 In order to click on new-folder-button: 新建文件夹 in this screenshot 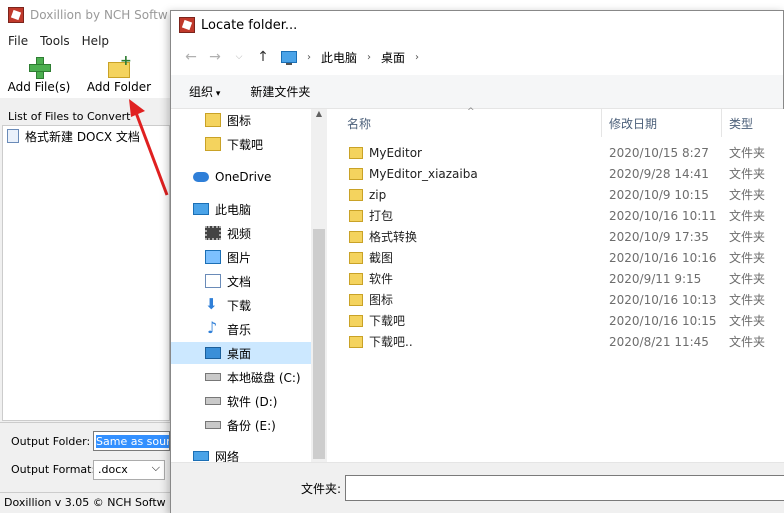, I will do `click(280, 91)`.